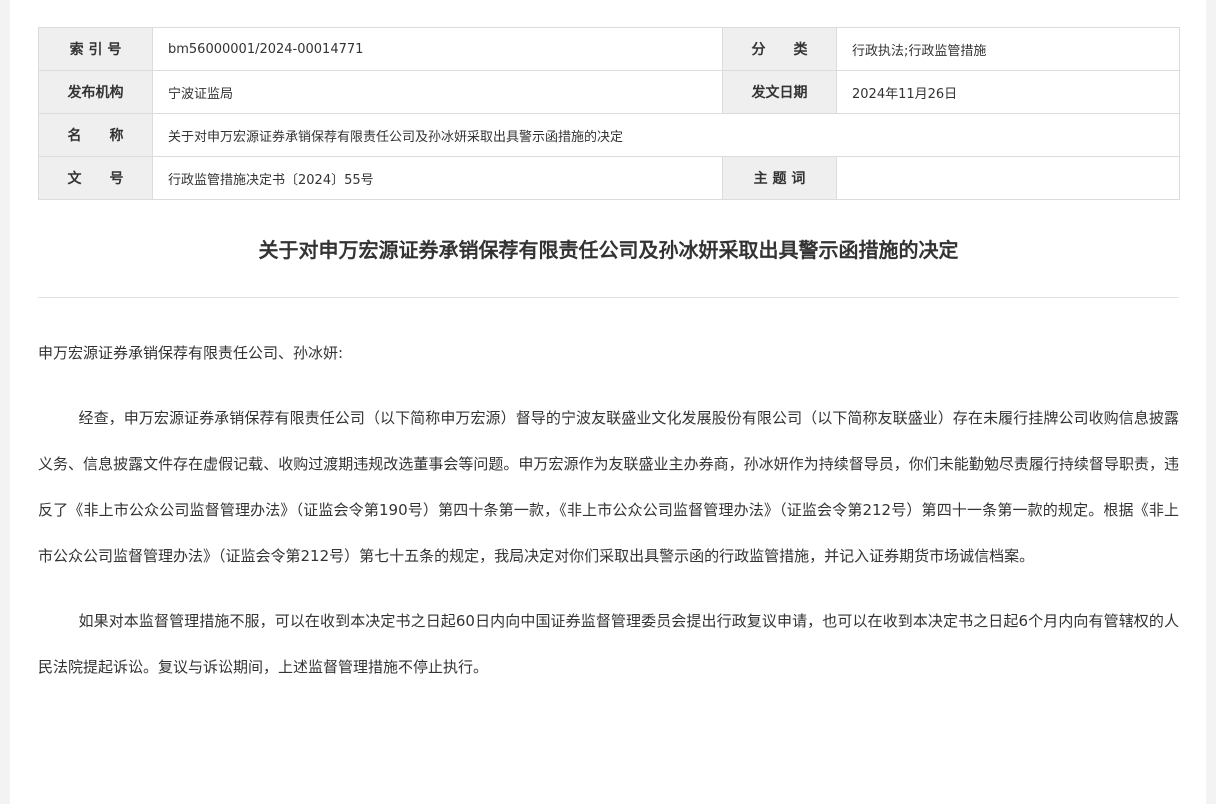 This screenshot has height=804, width=1216. I want to click on issue-date-value: 2024年11月26日, so click(1008, 92).